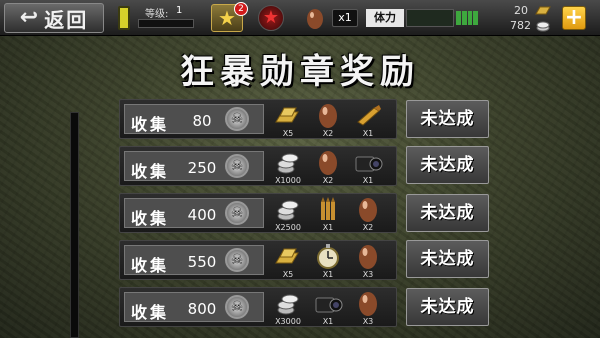 The image size is (600, 338). What do you see at coordinates (202, 309) in the screenshot?
I see `collect-number: 800` at bounding box center [202, 309].